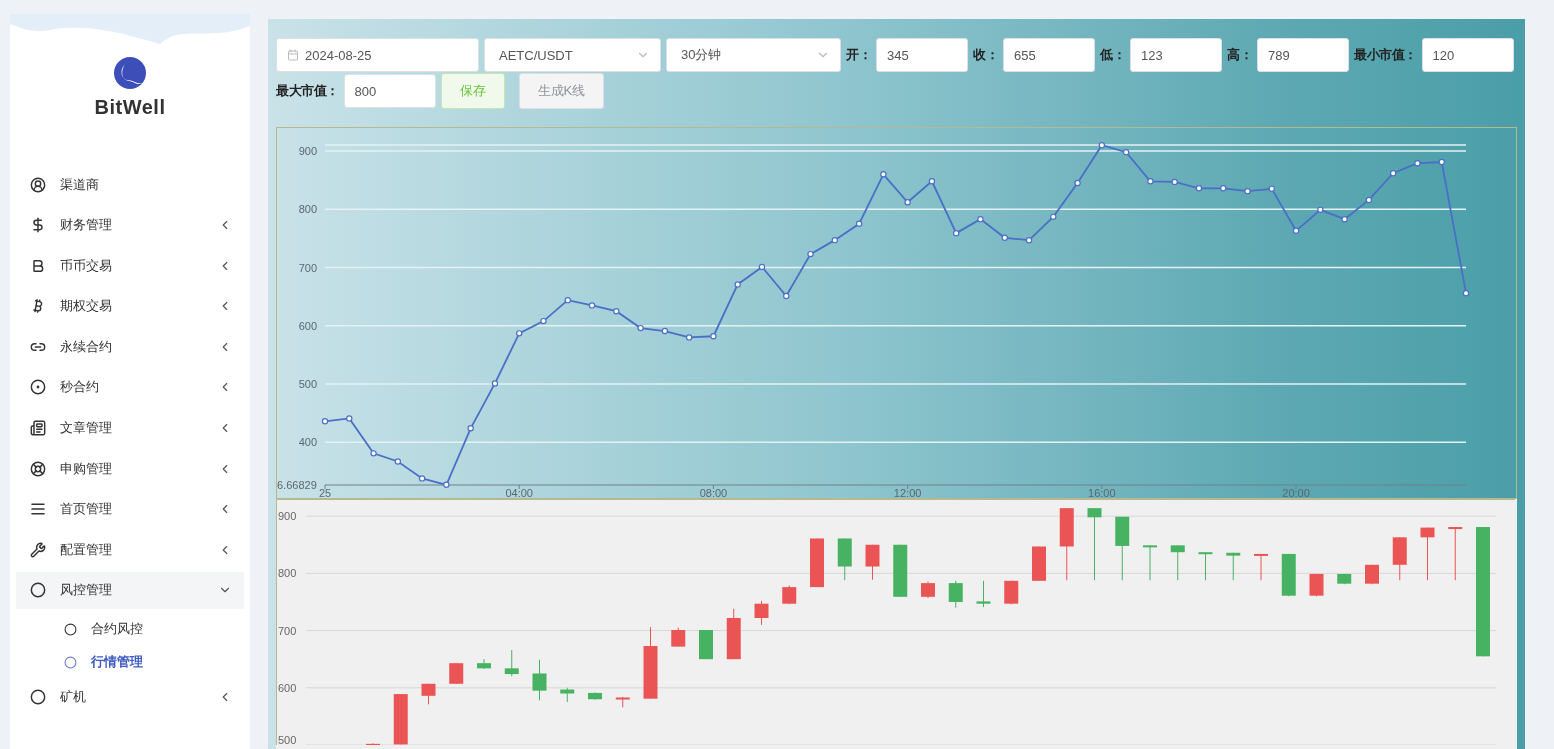  I want to click on brand-name: BitWell, so click(130, 107).